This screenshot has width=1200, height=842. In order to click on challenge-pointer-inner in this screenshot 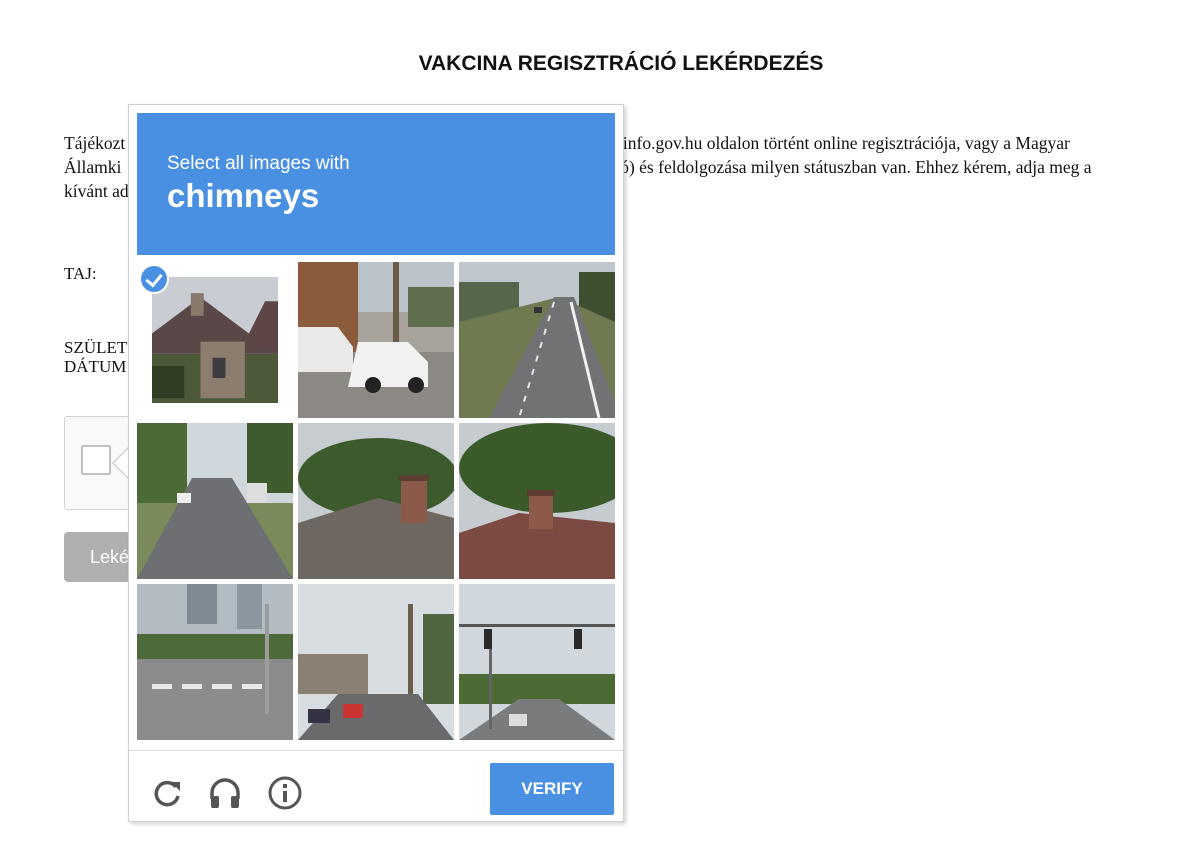, I will do `click(121, 463)`.